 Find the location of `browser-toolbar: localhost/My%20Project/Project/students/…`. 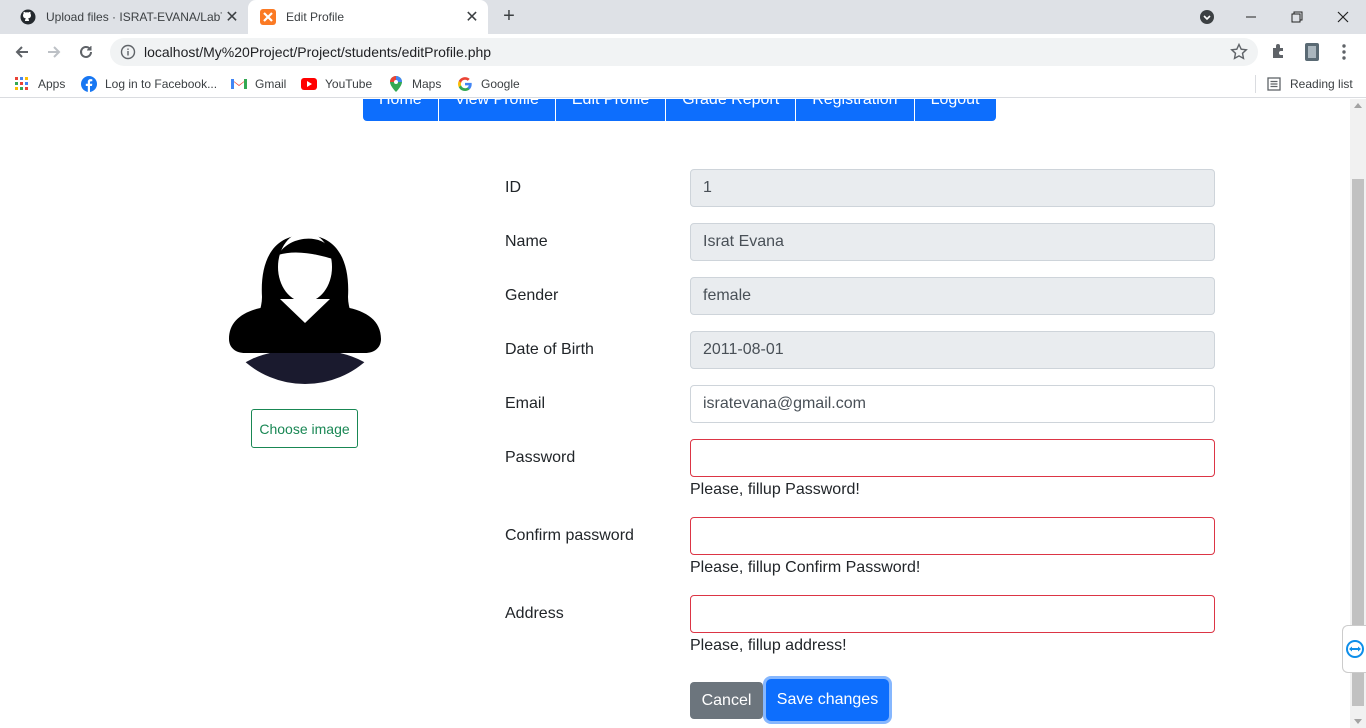

browser-toolbar: localhost/My%20Project/Project/students/… is located at coordinates (683, 52).